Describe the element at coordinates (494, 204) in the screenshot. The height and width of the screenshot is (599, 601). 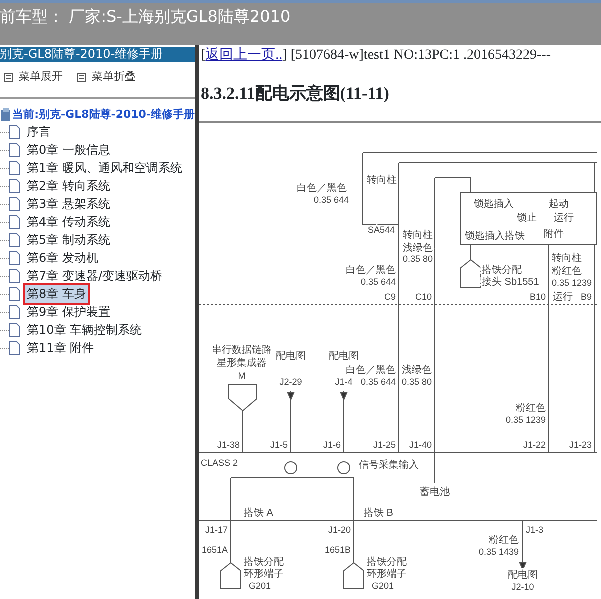
I see `diagram-label: 锁匙插入` at that location.